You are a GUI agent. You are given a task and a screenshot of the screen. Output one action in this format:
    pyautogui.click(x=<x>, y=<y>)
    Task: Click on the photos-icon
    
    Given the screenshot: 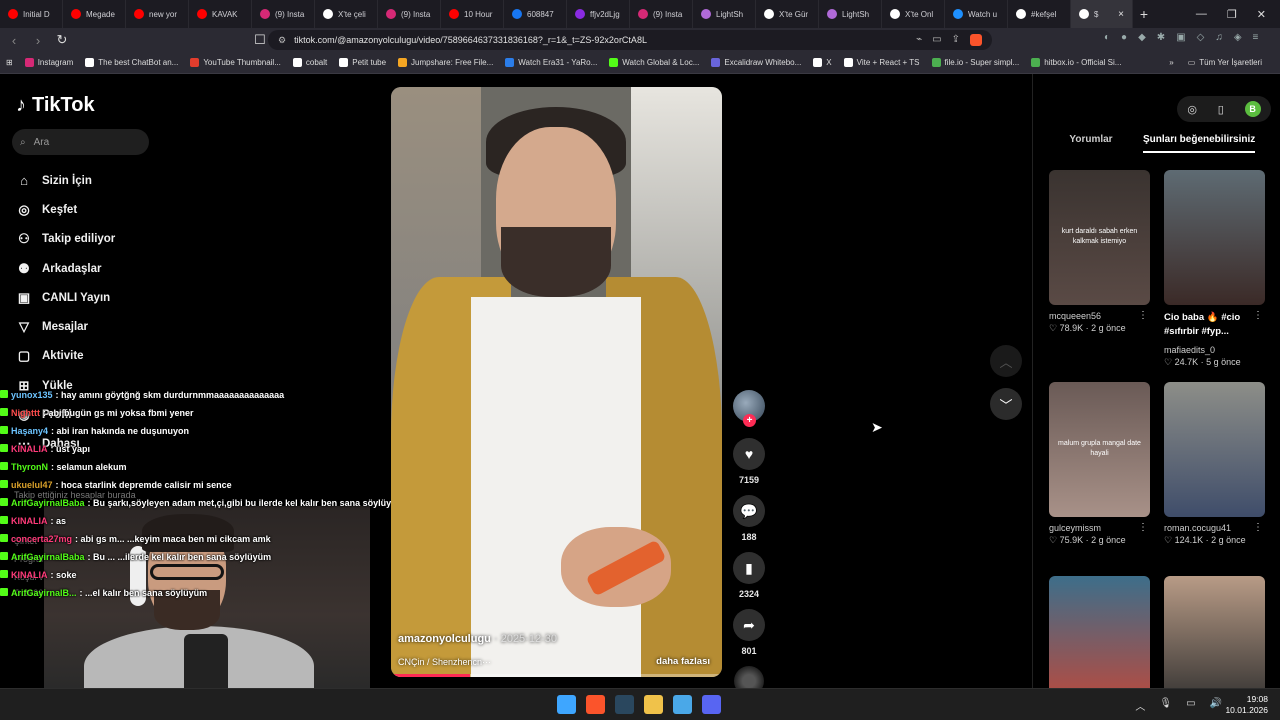 What is the action you would take?
    pyautogui.click(x=682, y=704)
    